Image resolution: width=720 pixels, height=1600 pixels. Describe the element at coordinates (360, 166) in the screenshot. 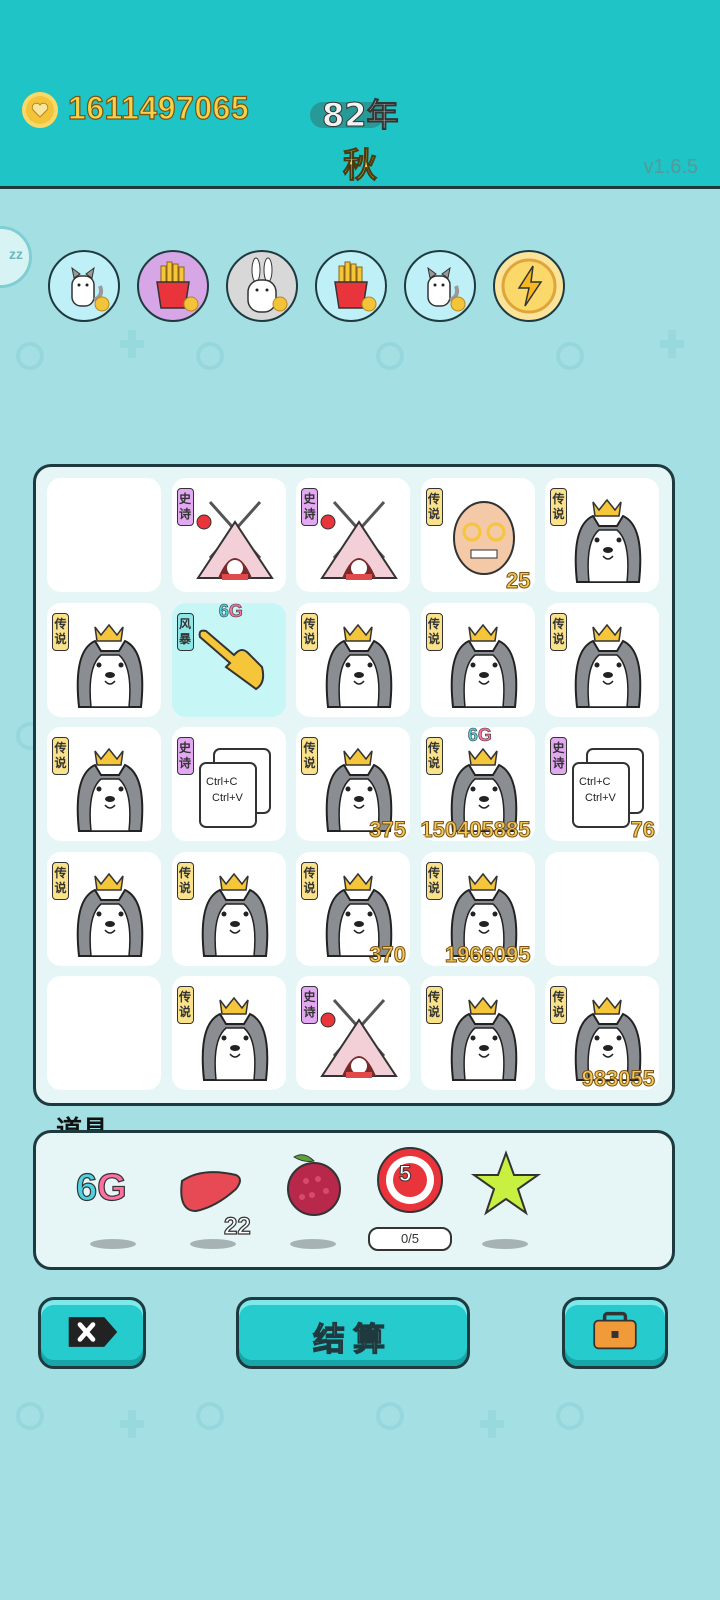

I see `season-label: 秋` at that location.